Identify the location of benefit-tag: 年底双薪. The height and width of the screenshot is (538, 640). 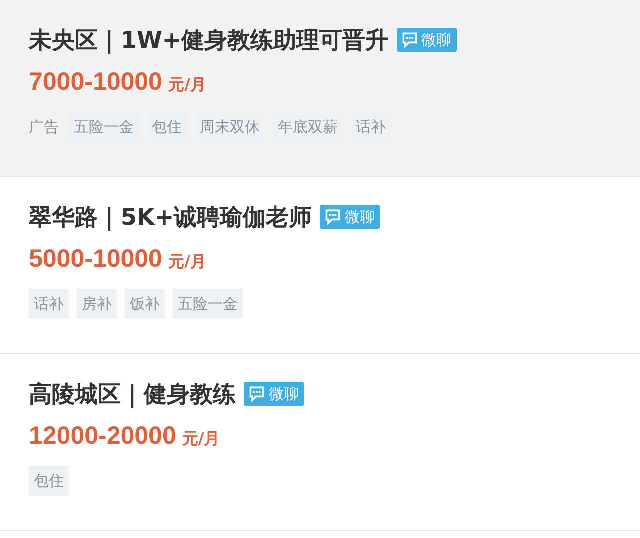
(308, 127).